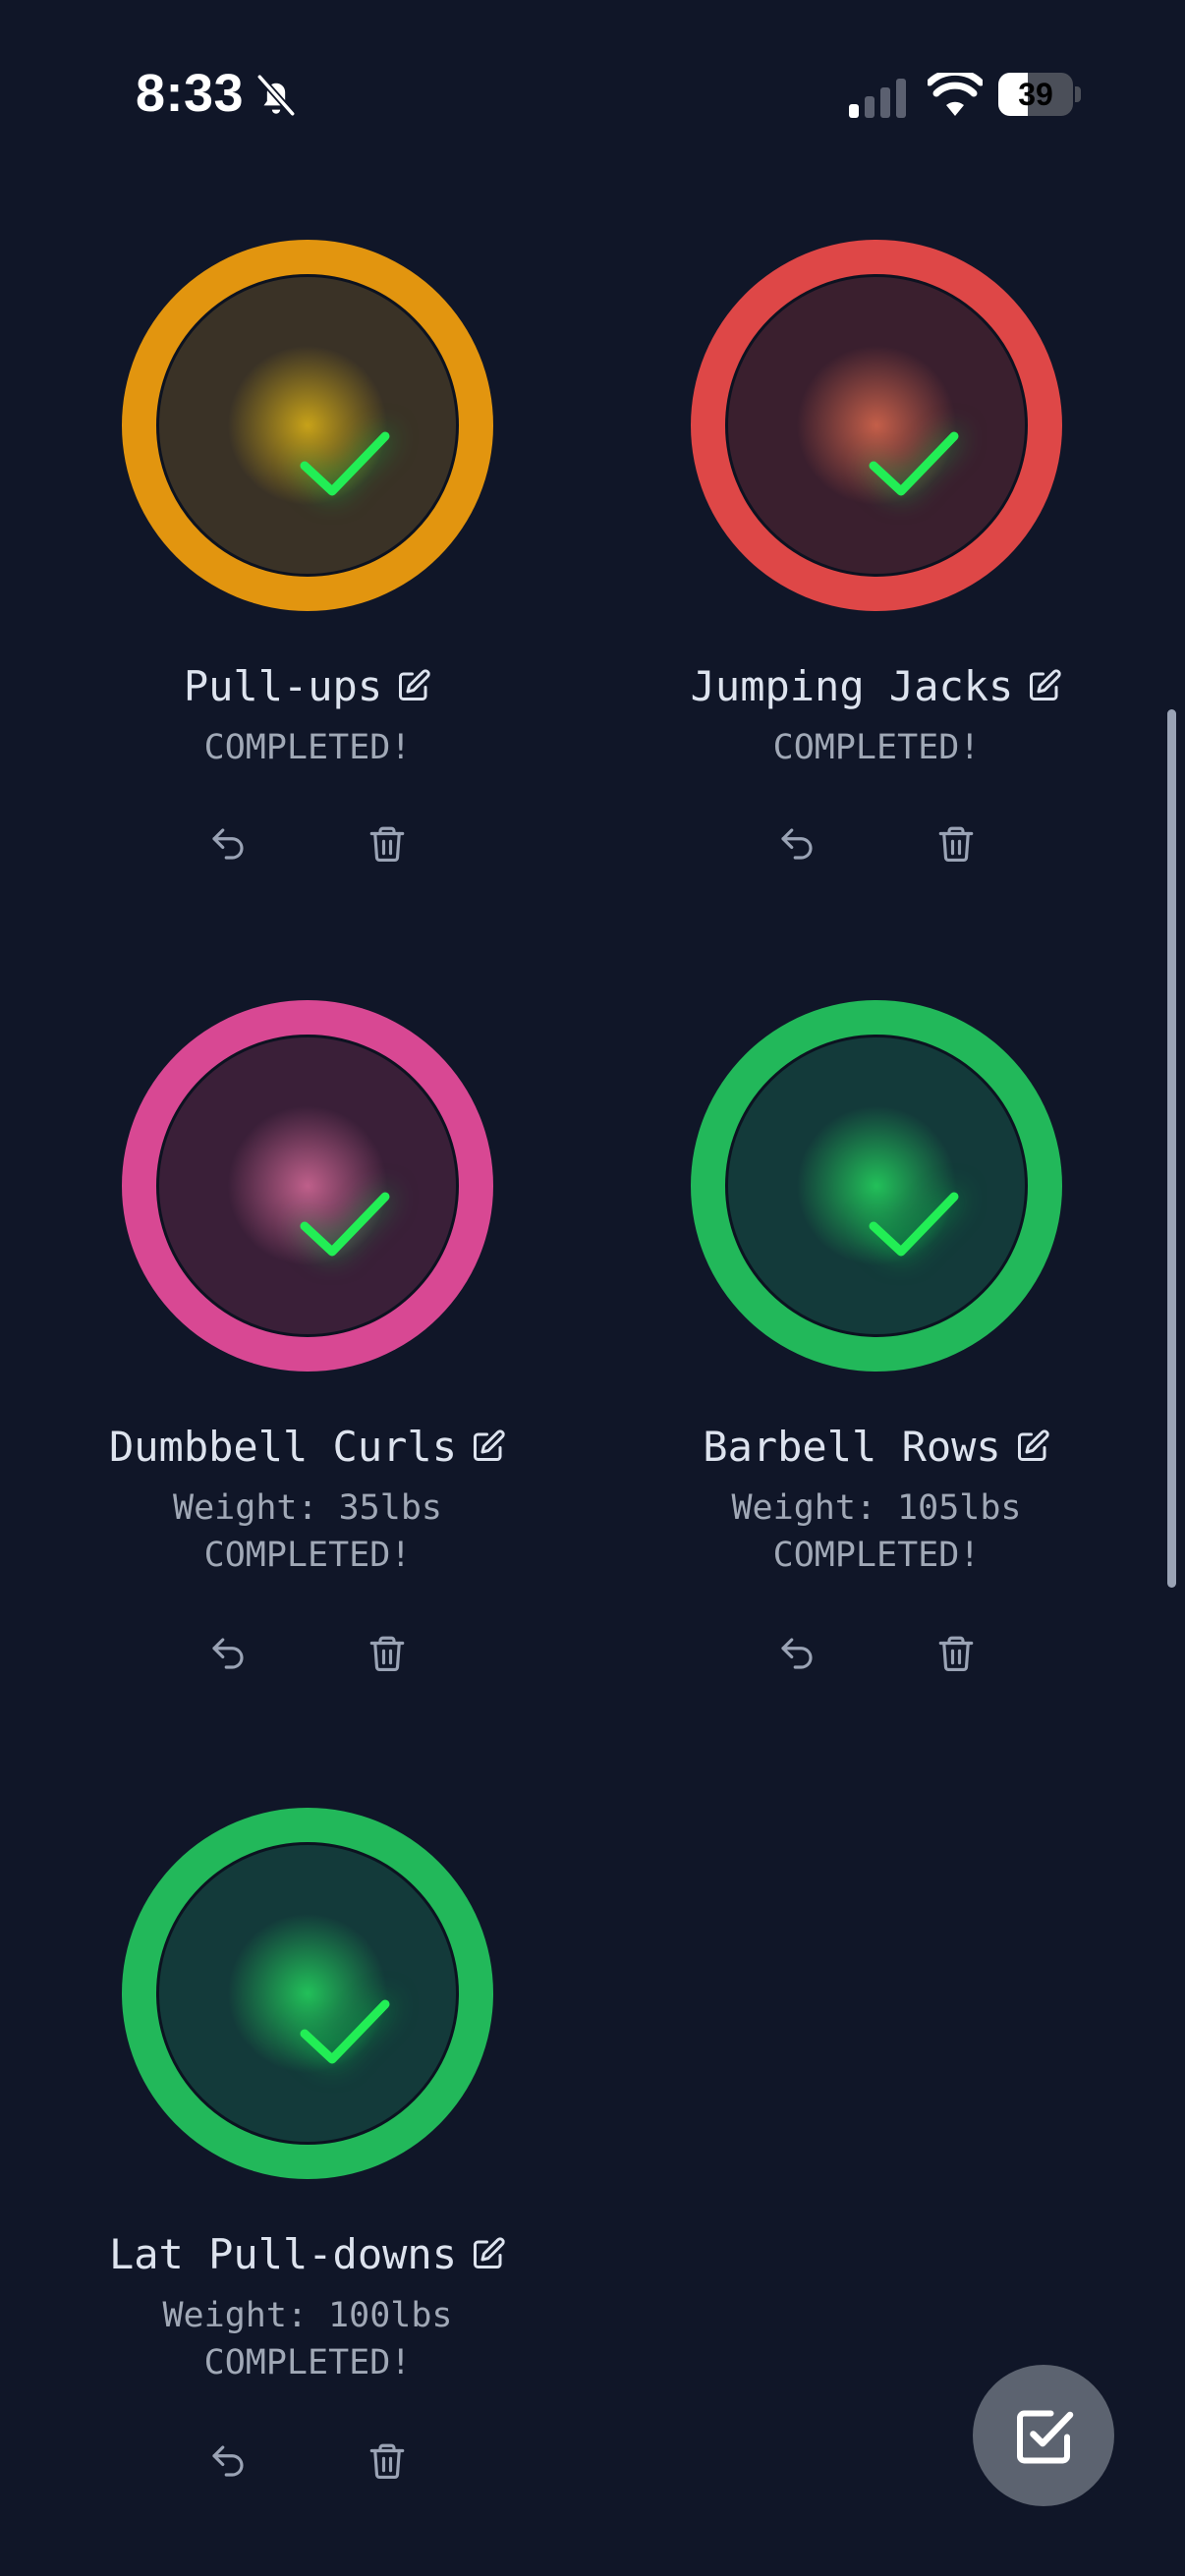 The width and height of the screenshot is (1185, 2576). I want to click on exercise-name-row: Dumbbell Curls, so click(308, 1446).